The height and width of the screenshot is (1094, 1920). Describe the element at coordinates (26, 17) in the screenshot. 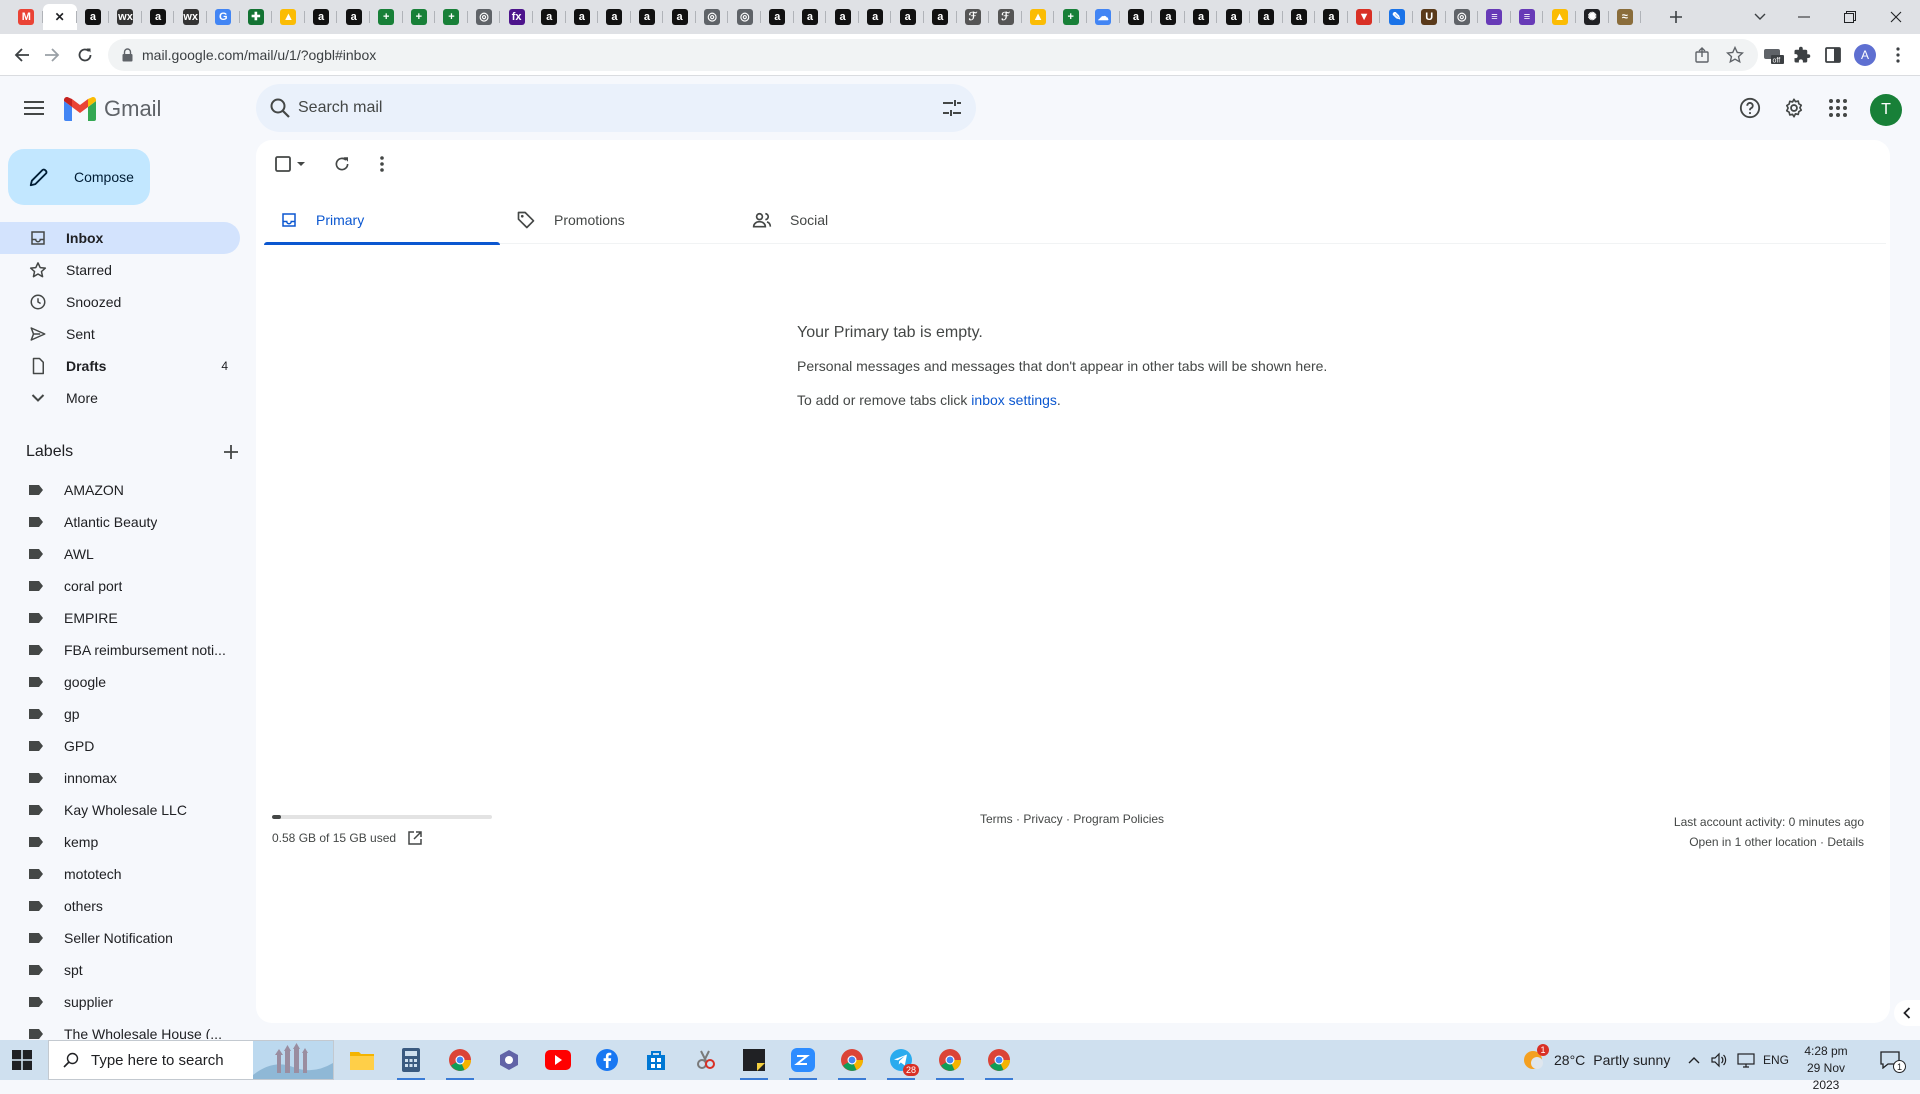

I see `browser-tab: M` at that location.